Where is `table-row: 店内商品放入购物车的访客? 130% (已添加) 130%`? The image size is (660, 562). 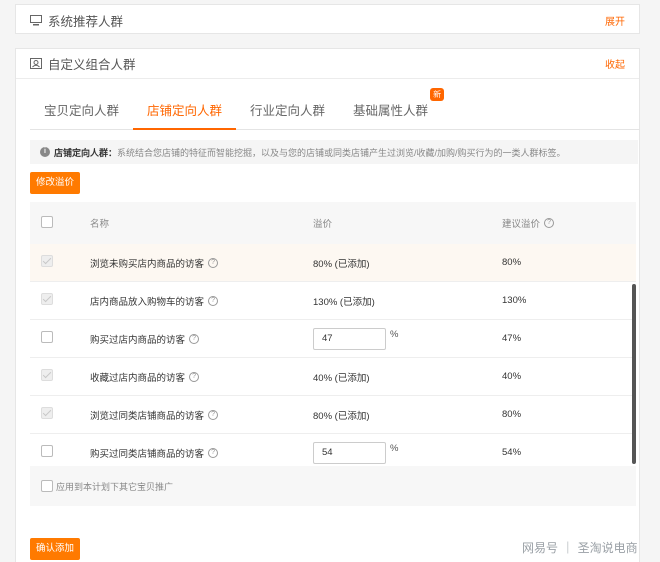 table-row: 店内商品放入购物车的访客? 130% (已添加) 130% is located at coordinates (333, 301).